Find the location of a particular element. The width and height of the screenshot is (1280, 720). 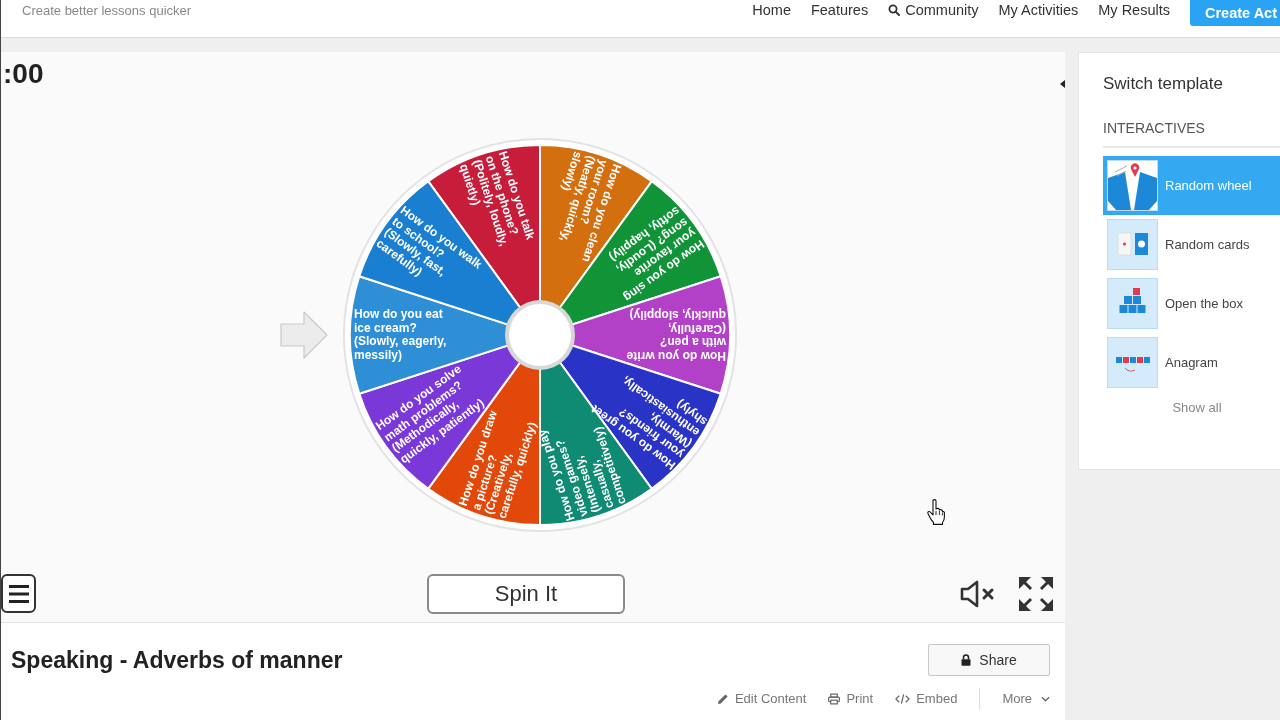

hand-cursor-icon is located at coordinates (936, 512).